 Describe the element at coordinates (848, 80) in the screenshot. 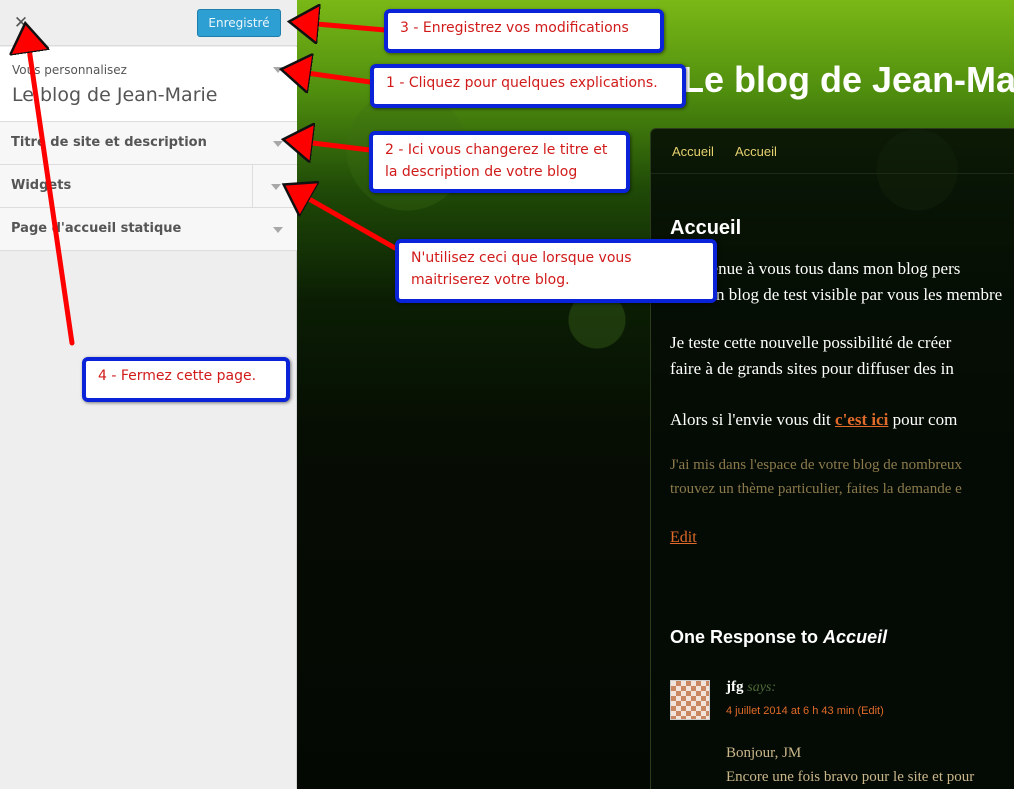

I see `site-title: Le blog de Jean-Marie` at that location.